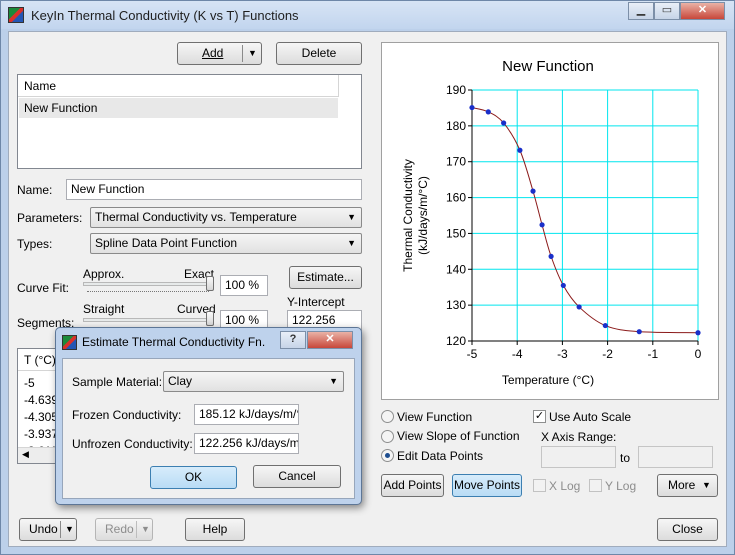  I want to click on minimize-button: ▁, so click(641, 11).